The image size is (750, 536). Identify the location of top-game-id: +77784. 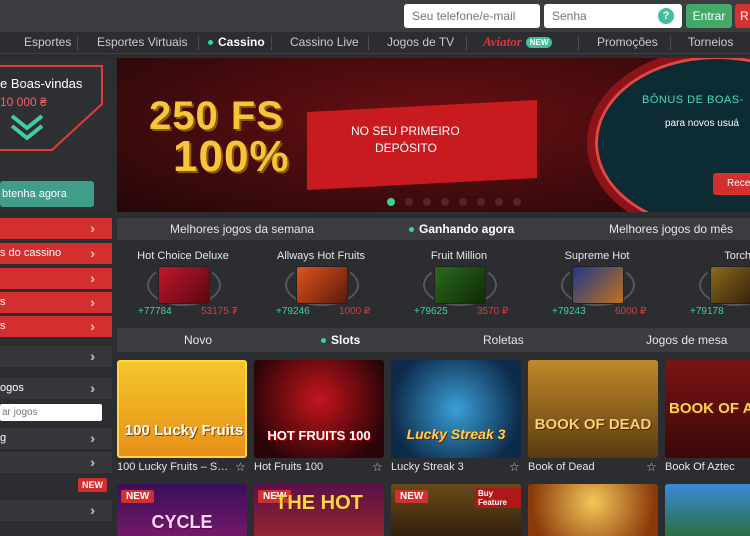
(155, 311).